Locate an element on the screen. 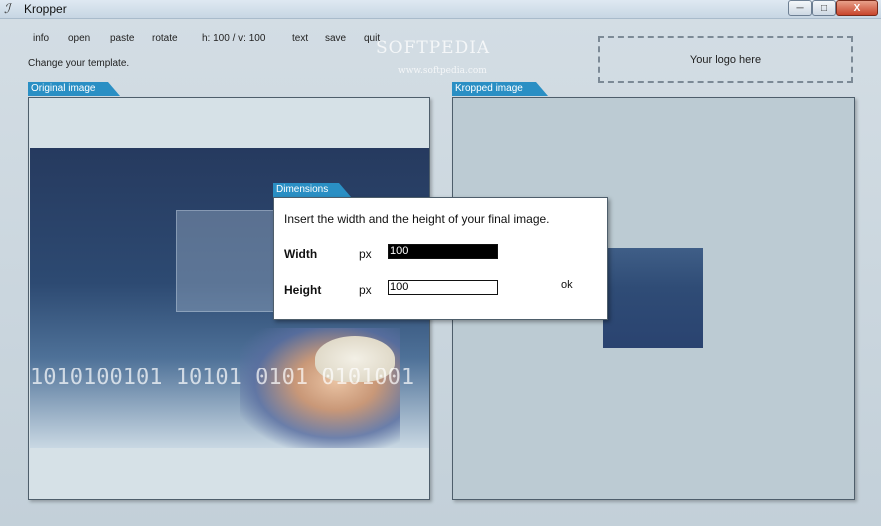 Image resolution: width=881 pixels, height=526 pixels. menu-text: text is located at coordinates (300, 38).